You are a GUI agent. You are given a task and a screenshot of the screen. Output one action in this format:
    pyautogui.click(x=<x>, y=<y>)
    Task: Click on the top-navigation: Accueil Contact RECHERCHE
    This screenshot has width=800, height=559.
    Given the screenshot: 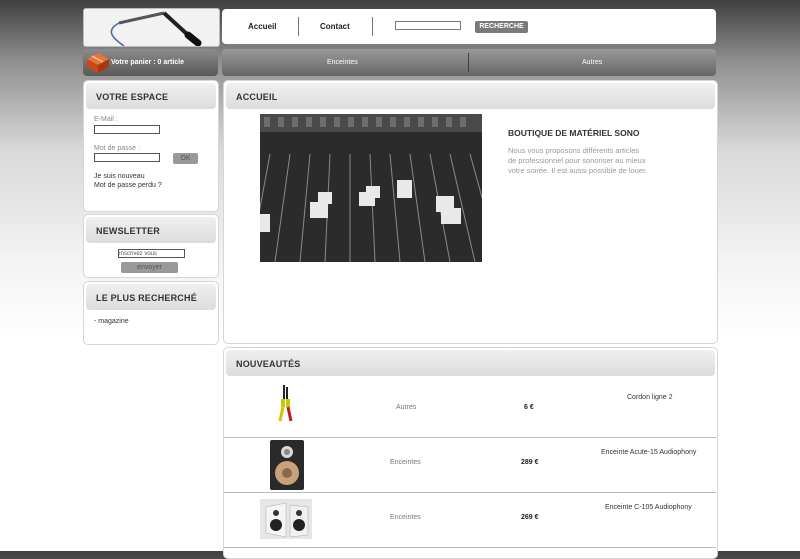 What is the action you would take?
    pyautogui.click(x=469, y=26)
    